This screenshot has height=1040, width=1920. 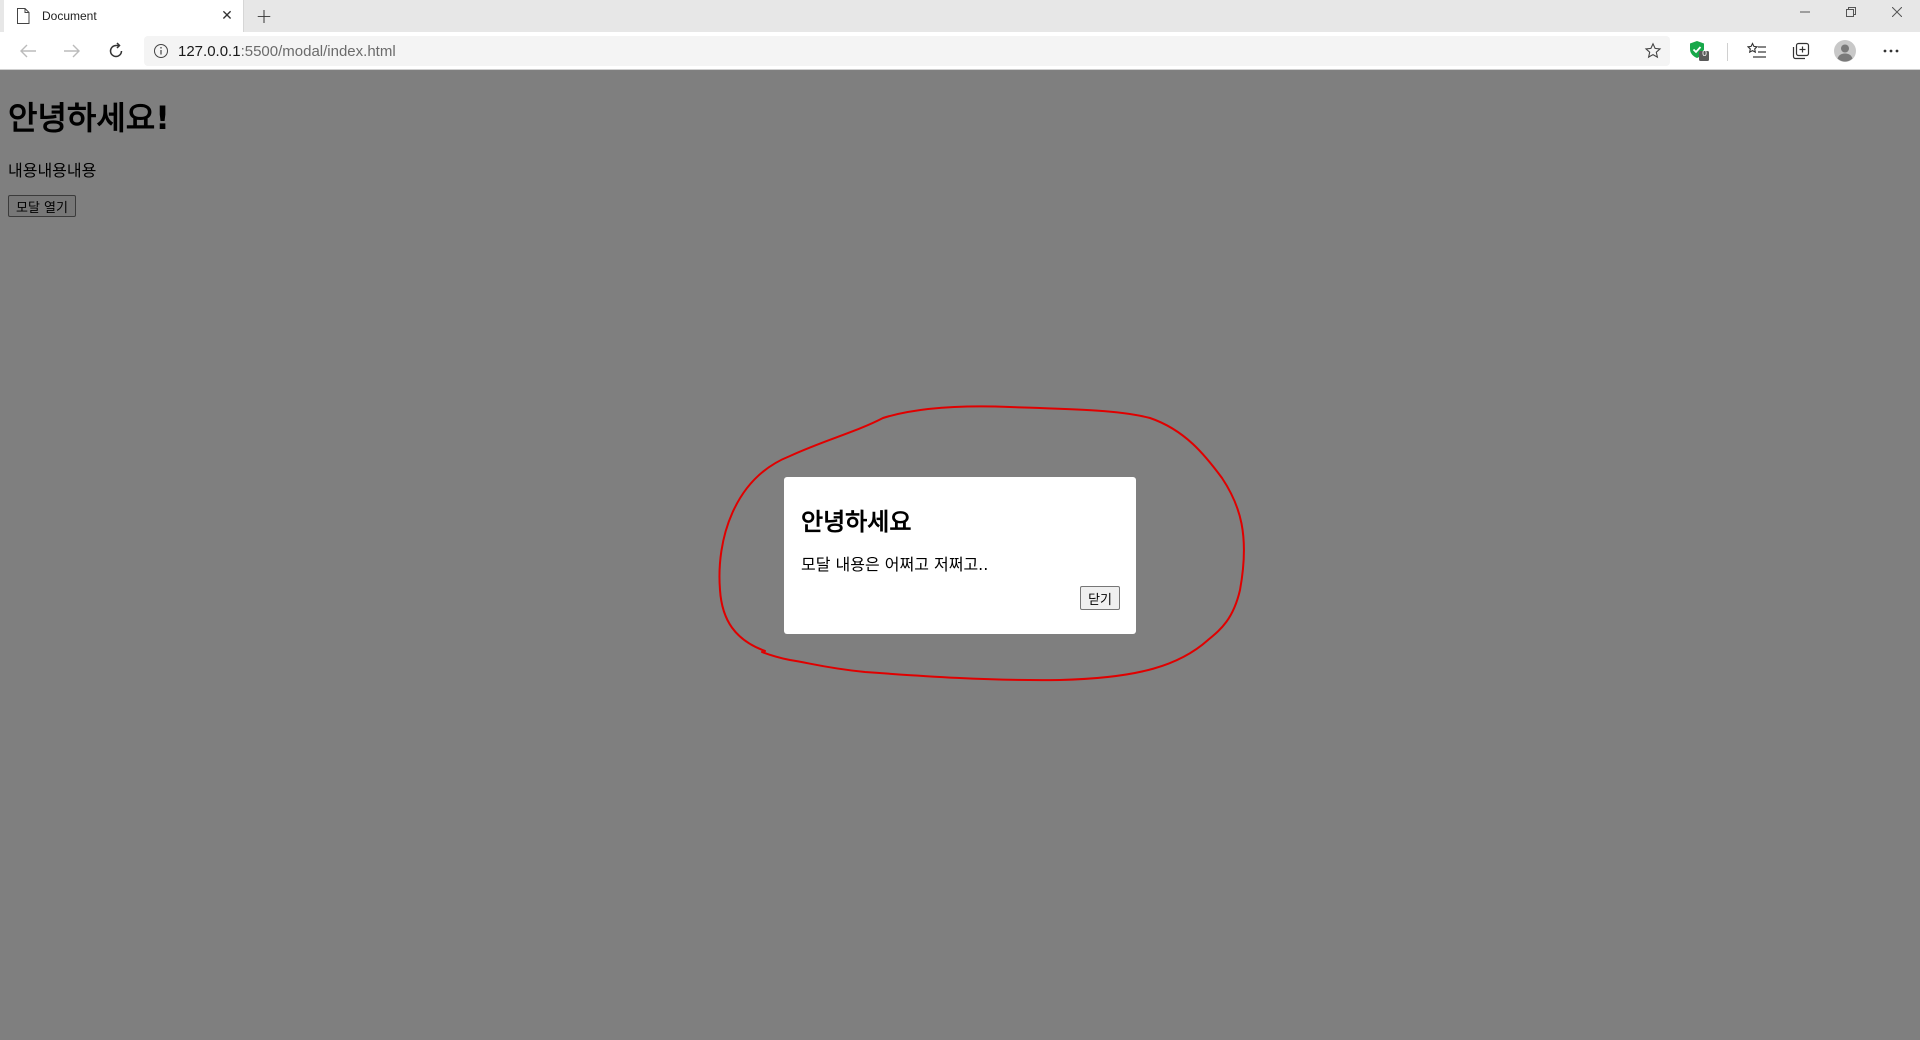 I want to click on minimize-icon, so click(x=1805, y=12).